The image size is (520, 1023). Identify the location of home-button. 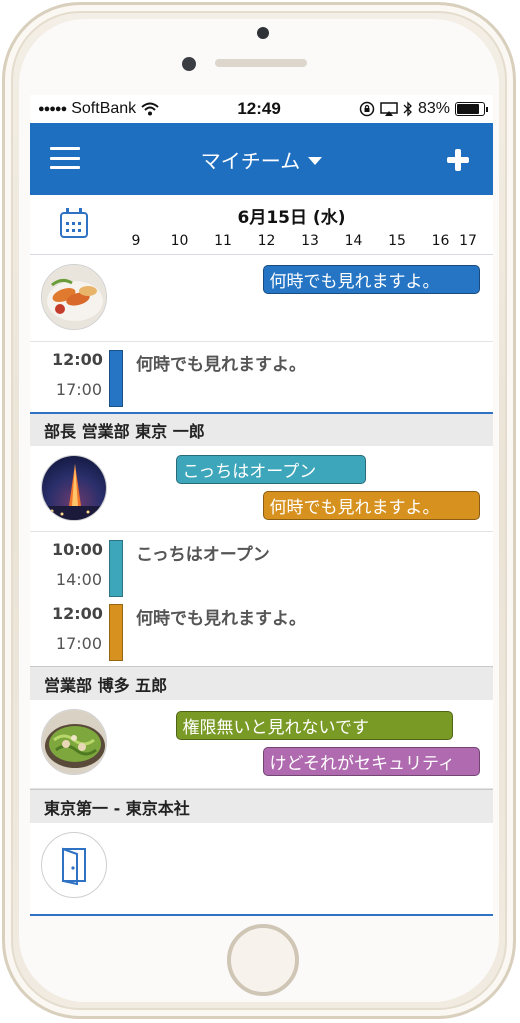
(263, 960).